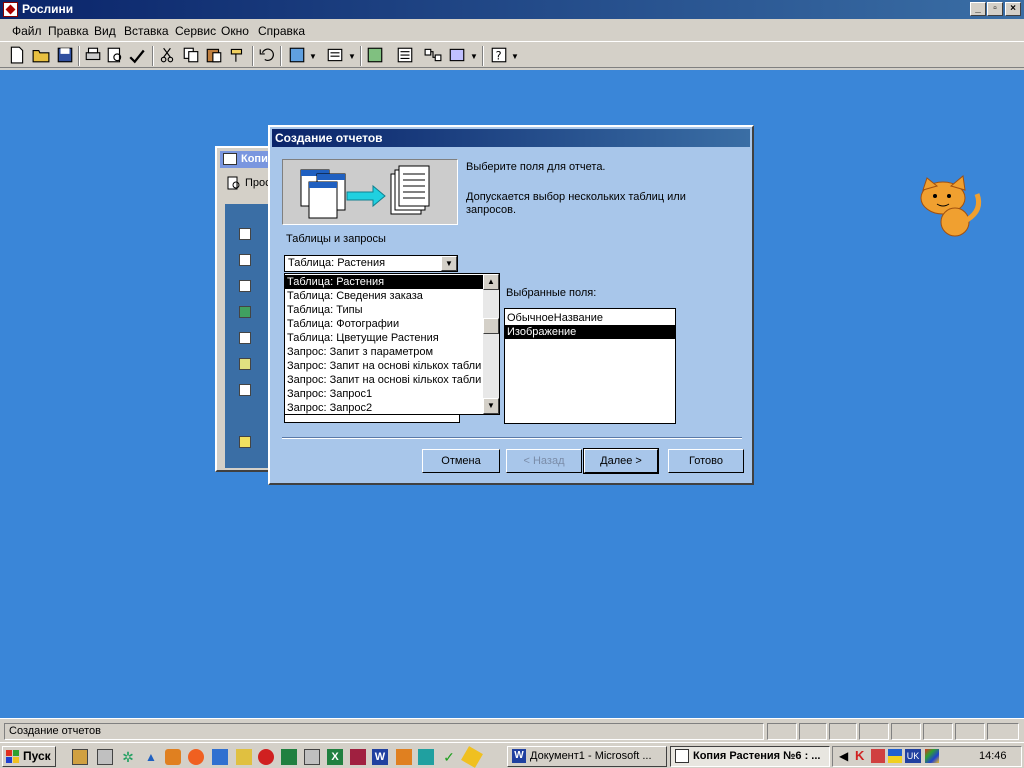 The height and width of the screenshot is (768, 1024). Describe the element at coordinates (457, 55) in the screenshot. I see `new-object-icon` at that location.